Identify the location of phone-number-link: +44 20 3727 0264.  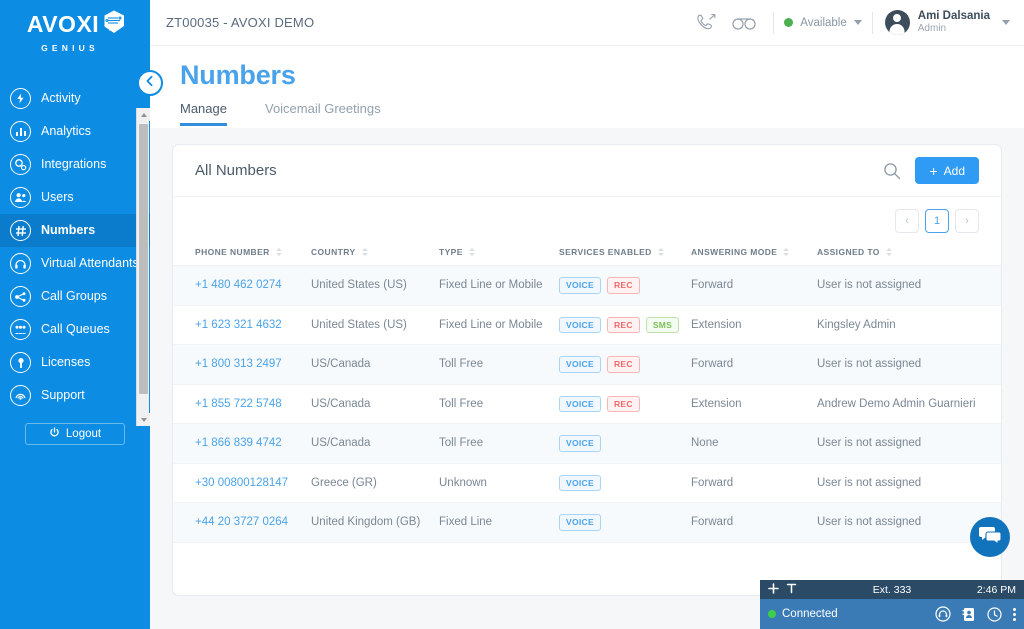
(241, 522).